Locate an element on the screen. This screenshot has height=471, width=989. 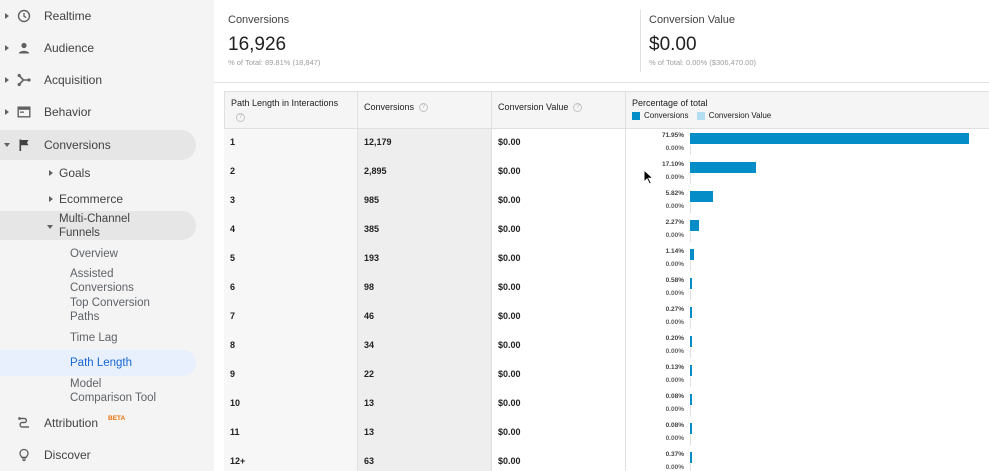
table-row: 11 13 $0.00 0.08% 0.00% is located at coordinates (606, 433).